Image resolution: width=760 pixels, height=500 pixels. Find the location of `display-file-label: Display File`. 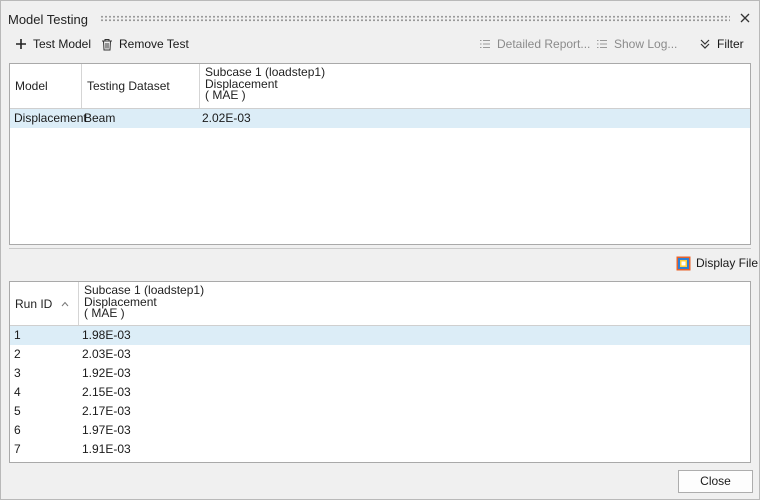

display-file-label: Display File is located at coordinates (727, 263).